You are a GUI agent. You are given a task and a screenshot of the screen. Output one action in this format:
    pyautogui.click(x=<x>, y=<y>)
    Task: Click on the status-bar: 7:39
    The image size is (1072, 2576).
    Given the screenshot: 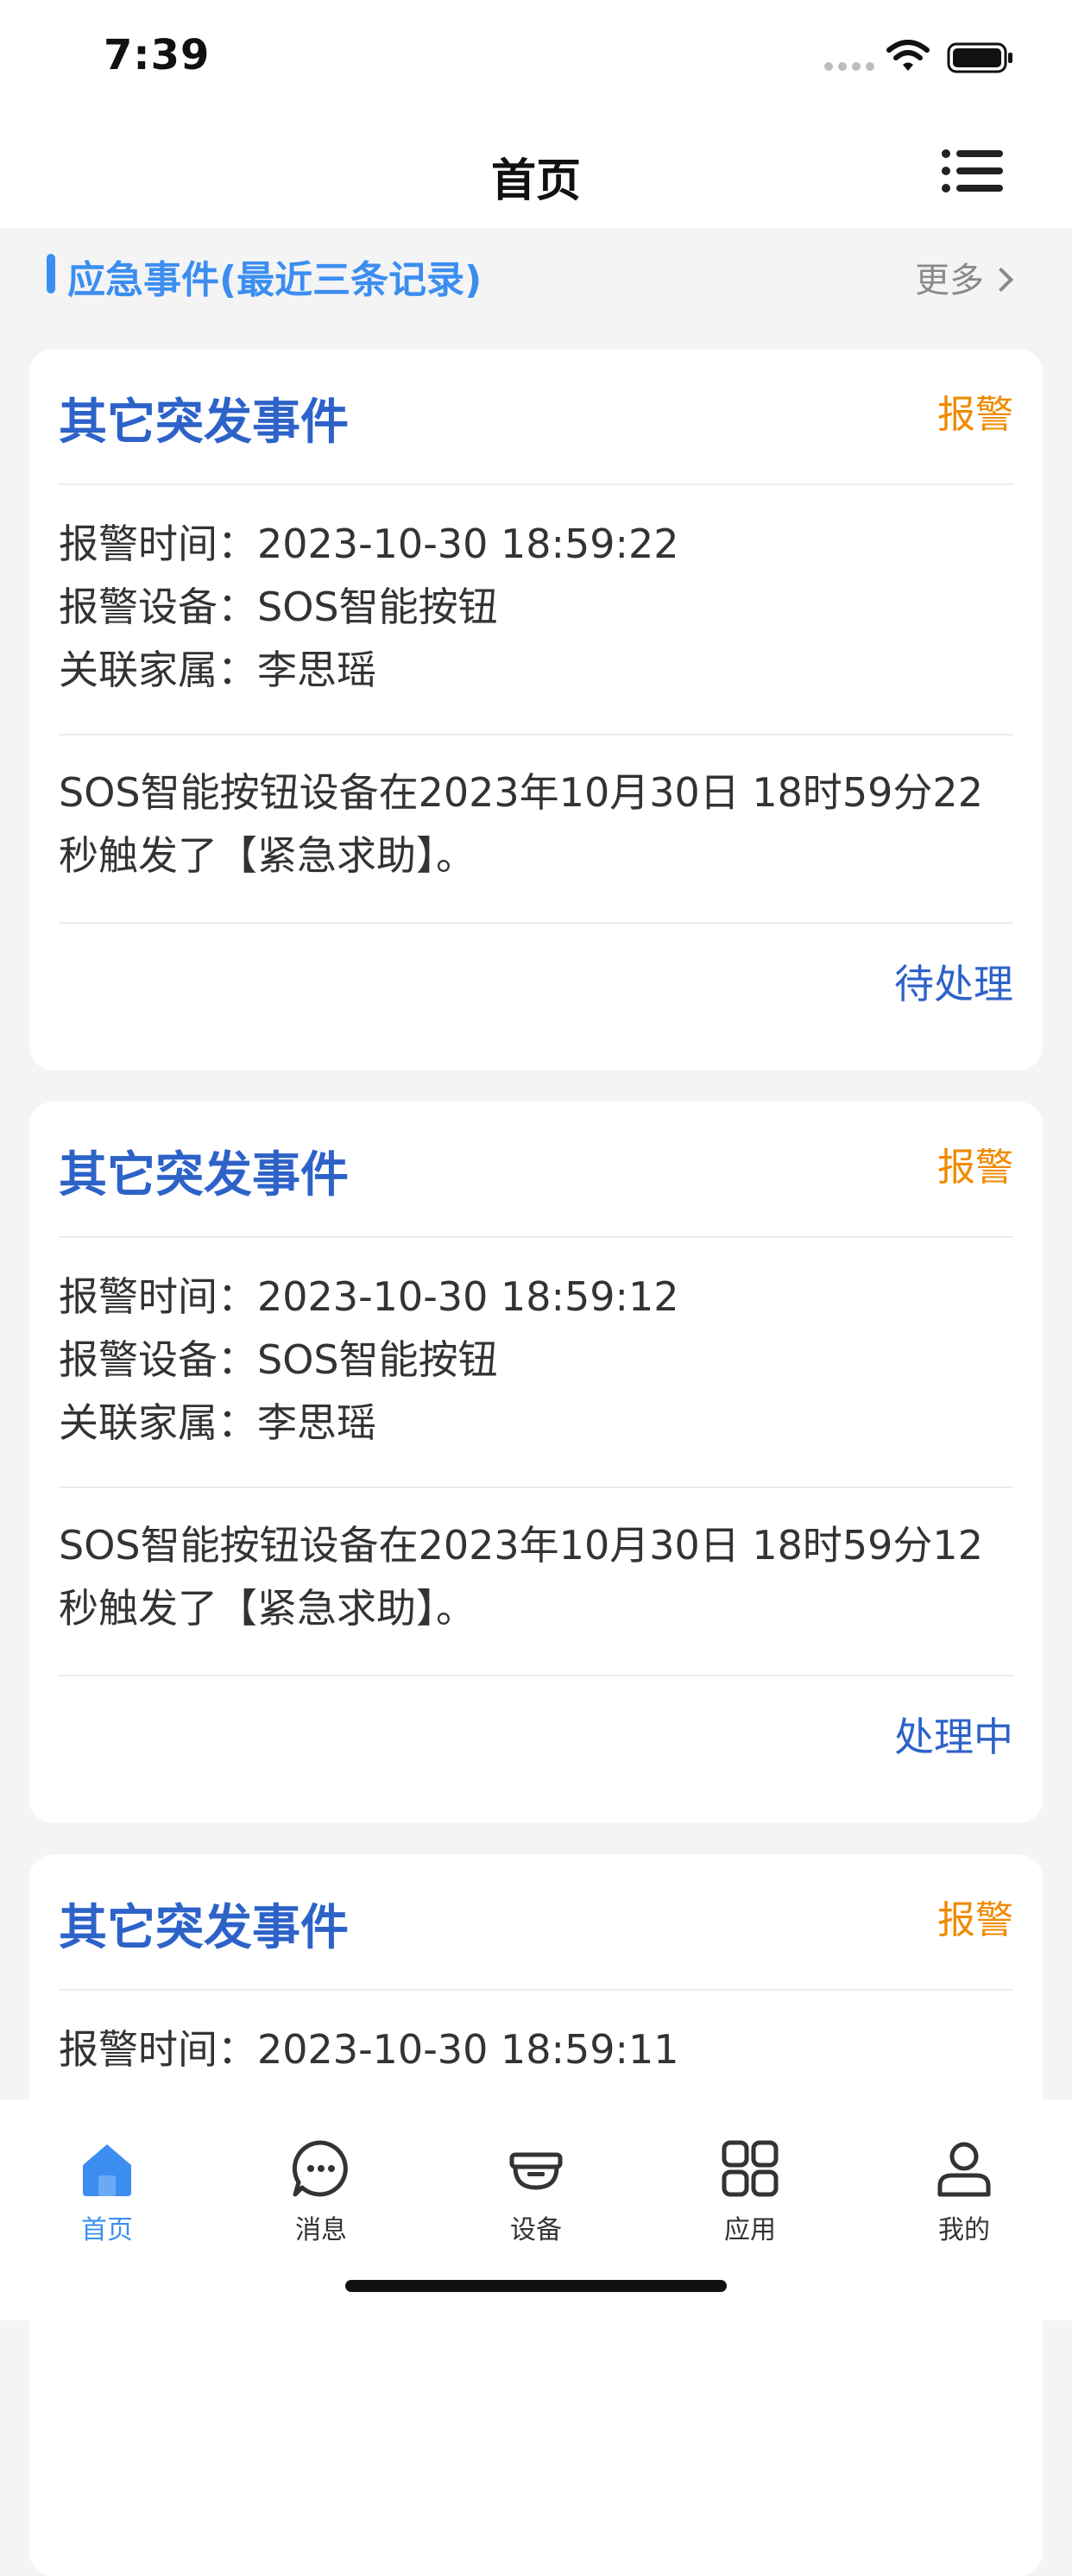 What is the action you would take?
    pyautogui.click(x=536, y=57)
    